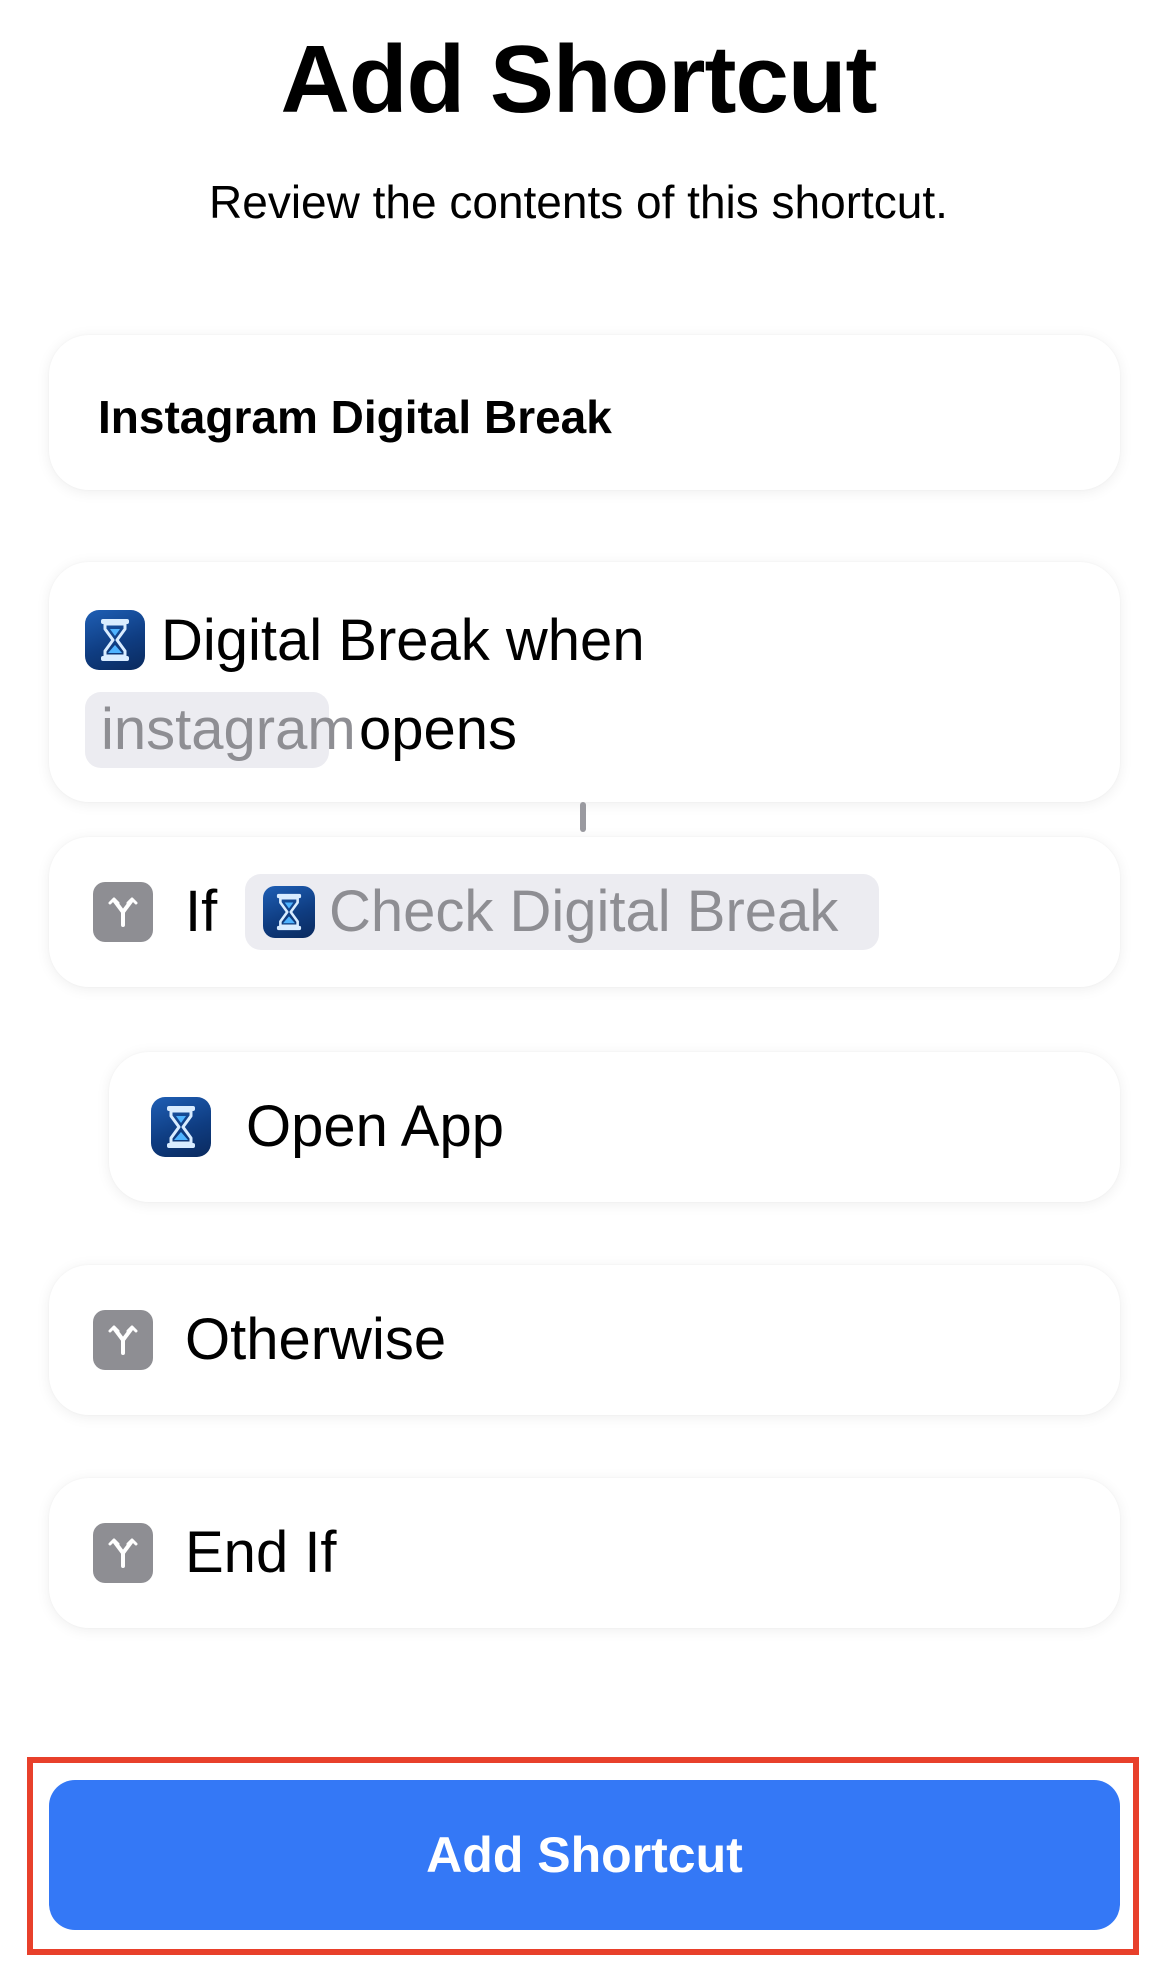  What do you see at coordinates (578, 202) in the screenshot?
I see `page-subtitle: Review the contents of this shortcut.` at bounding box center [578, 202].